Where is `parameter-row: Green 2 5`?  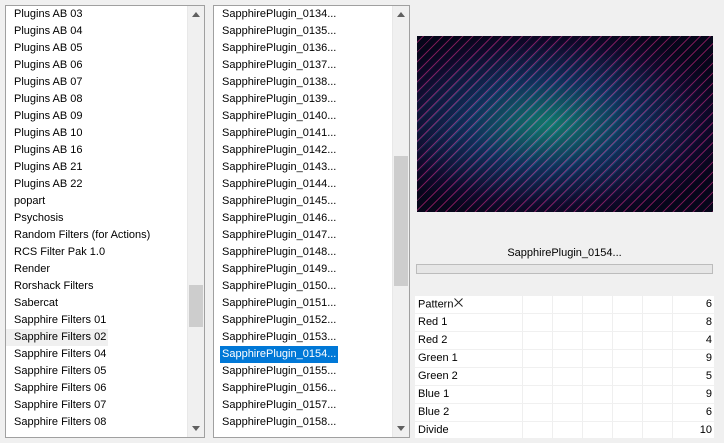
parameter-row: Green 2 5 is located at coordinates (564, 377).